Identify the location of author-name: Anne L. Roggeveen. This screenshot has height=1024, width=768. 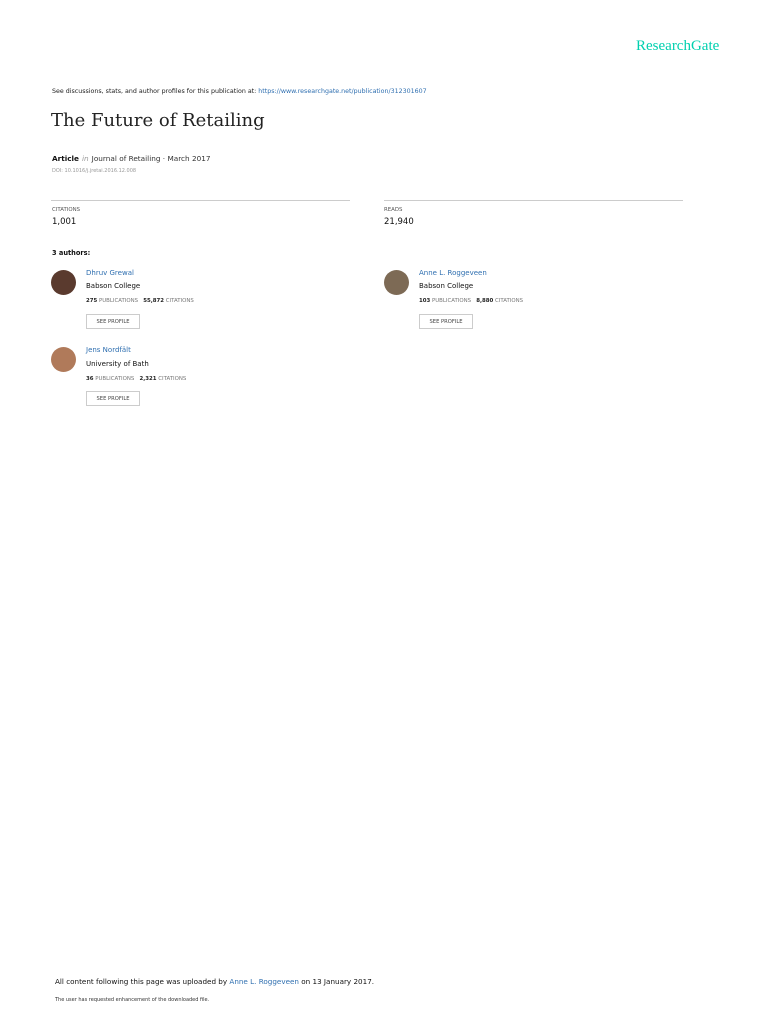
(453, 273).